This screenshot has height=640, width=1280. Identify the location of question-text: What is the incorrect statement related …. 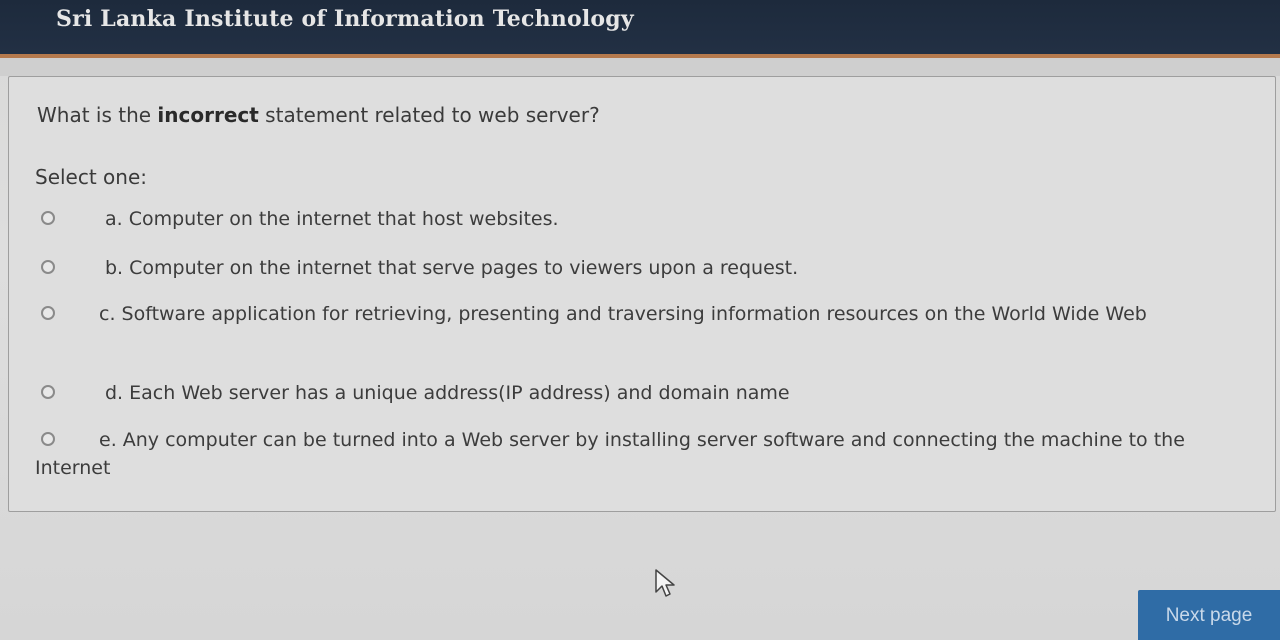
(318, 115).